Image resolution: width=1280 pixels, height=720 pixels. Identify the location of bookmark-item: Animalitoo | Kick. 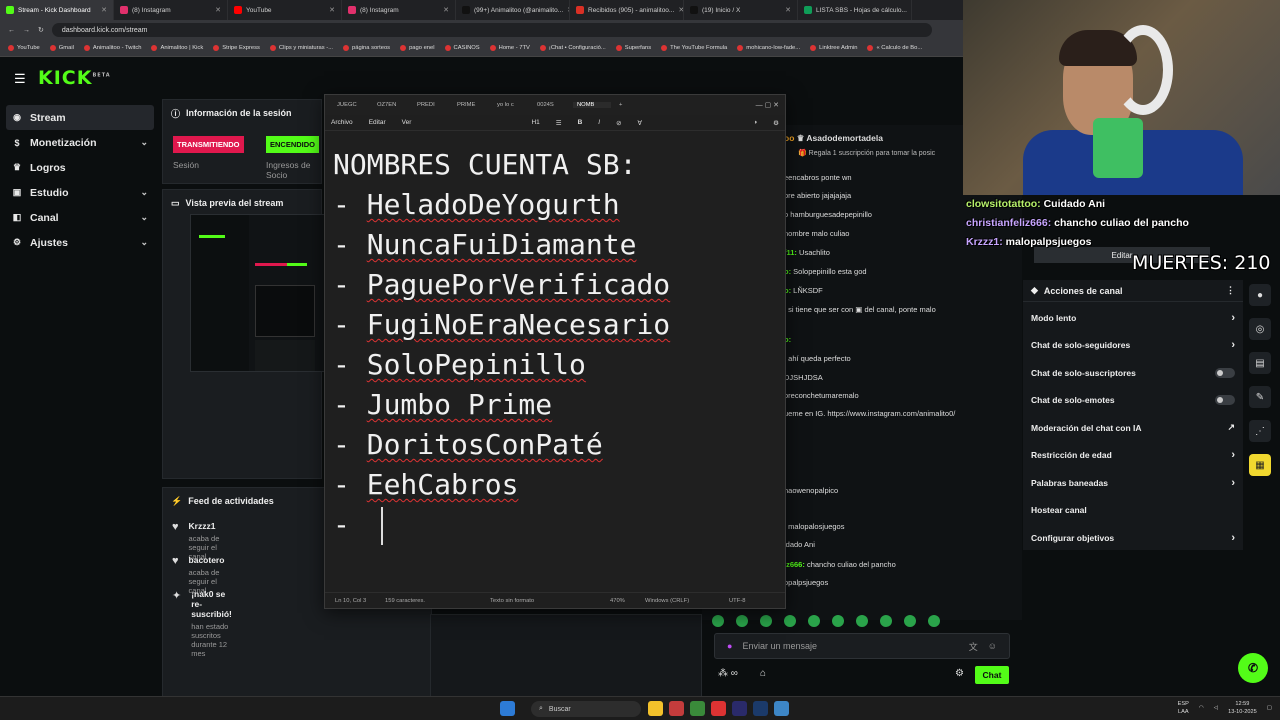
(177, 48).